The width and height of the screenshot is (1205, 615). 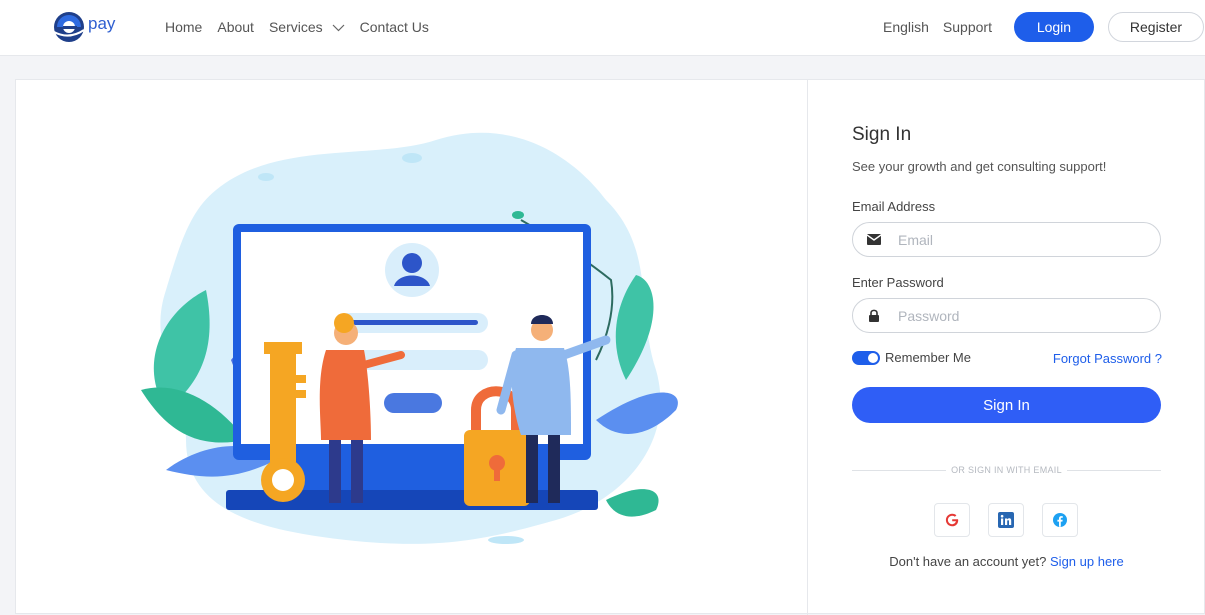 I want to click on lock-icon, so click(x=874, y=316).